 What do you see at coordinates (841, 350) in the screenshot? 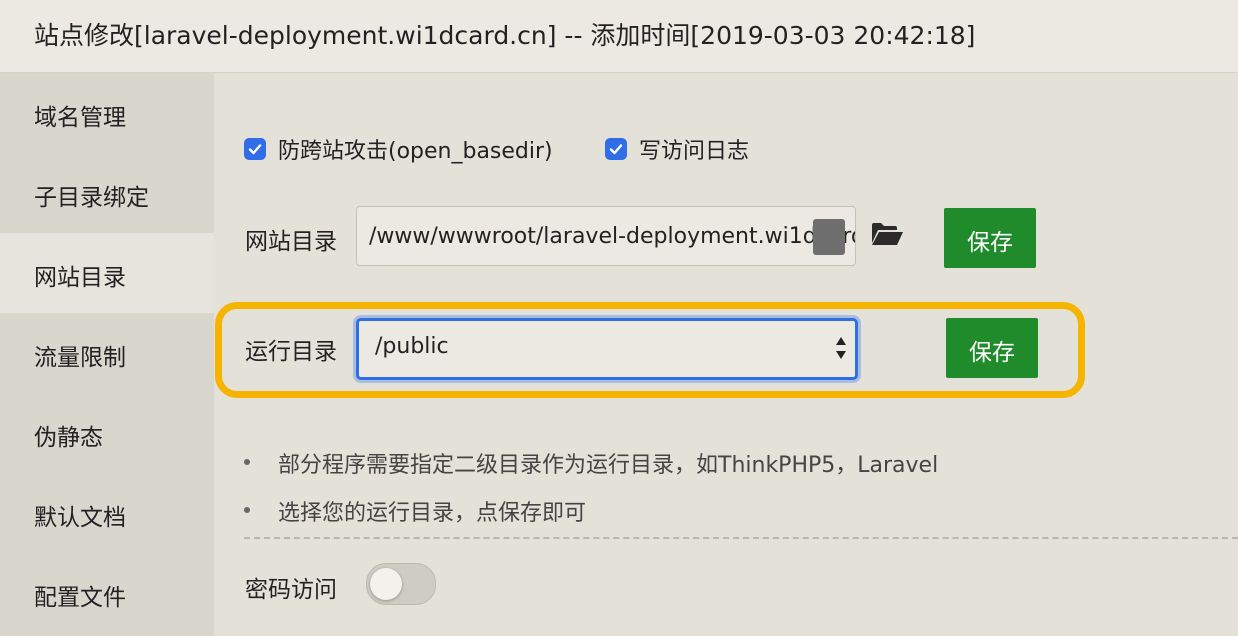
I see `select-arrows-icon` at bounding box center [841, 350].